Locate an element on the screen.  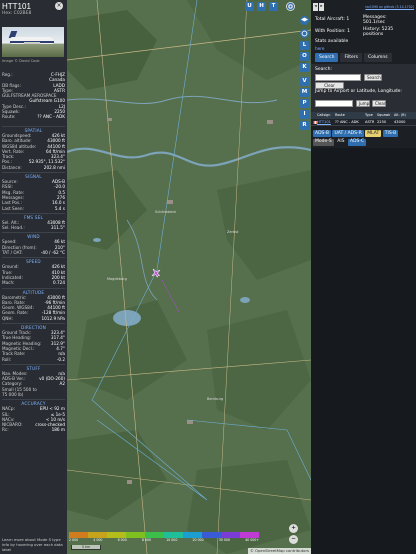
section-header-accuracy: ACCURACY is located at coordinates (33, 402).